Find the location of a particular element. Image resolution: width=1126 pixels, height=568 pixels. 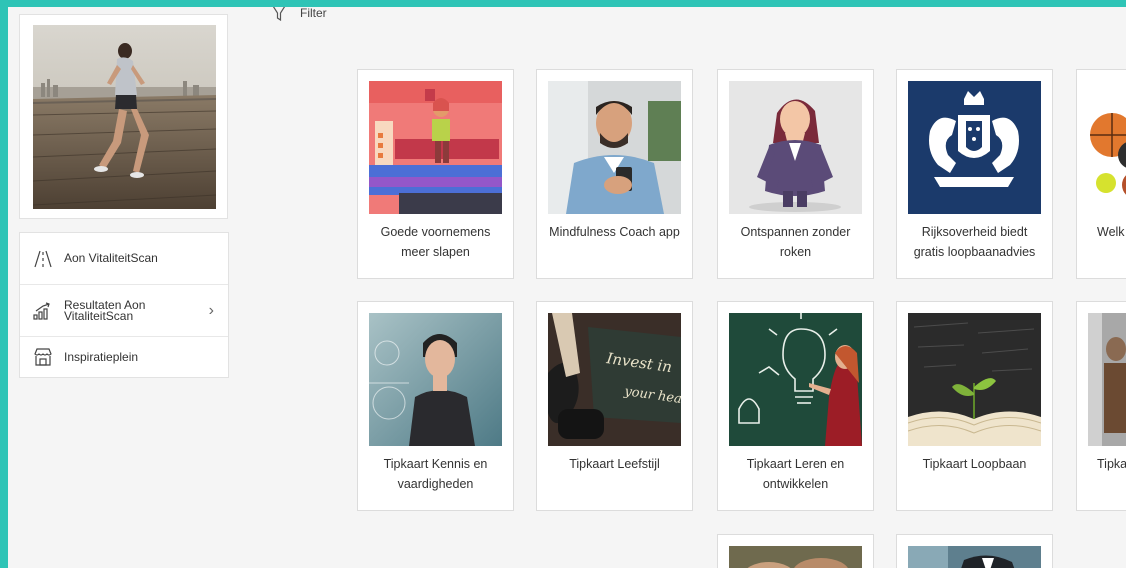

tile-loopbaan: Tipkaart Loopbaan is located at coordinates (974, 406).